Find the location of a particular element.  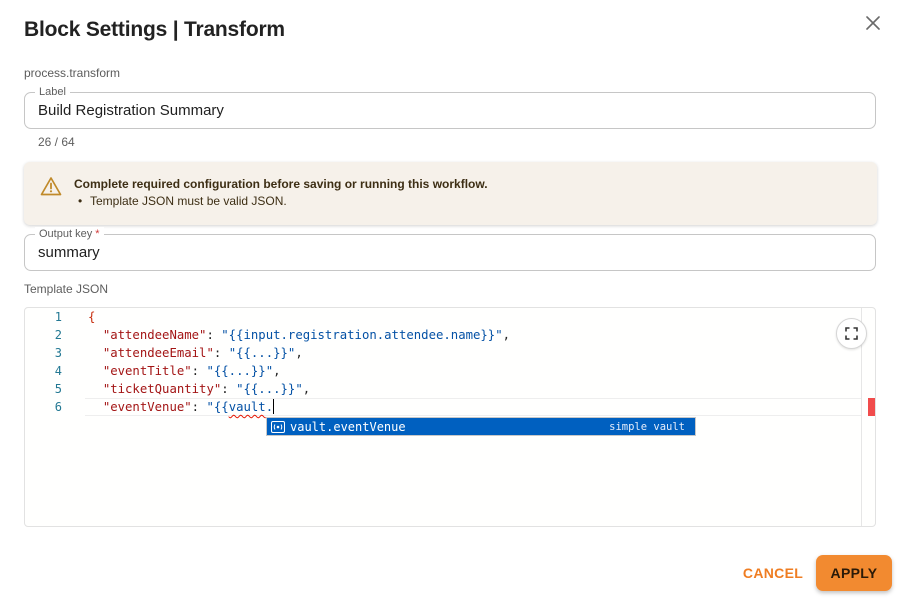

variable-icon is located at coordinates (278, 426).